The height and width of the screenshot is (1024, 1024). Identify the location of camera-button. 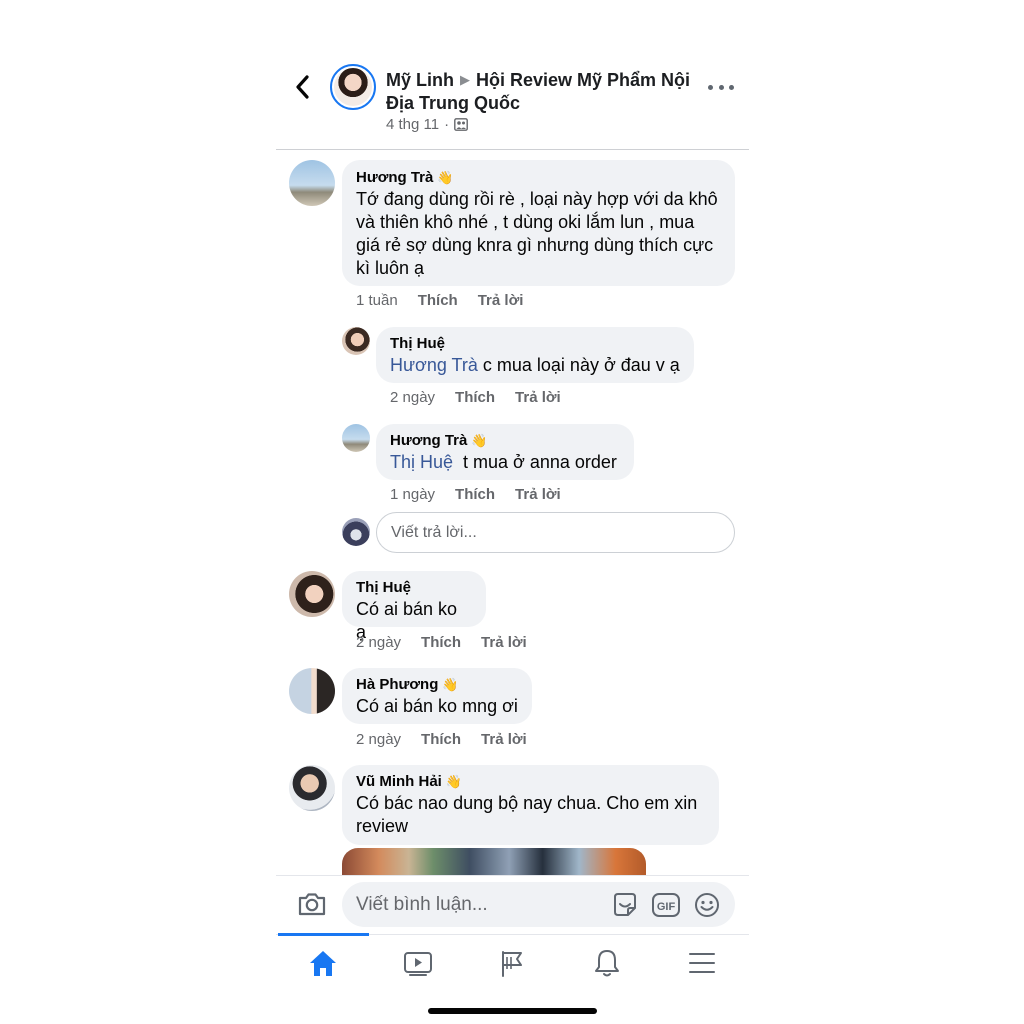
(312, 904).